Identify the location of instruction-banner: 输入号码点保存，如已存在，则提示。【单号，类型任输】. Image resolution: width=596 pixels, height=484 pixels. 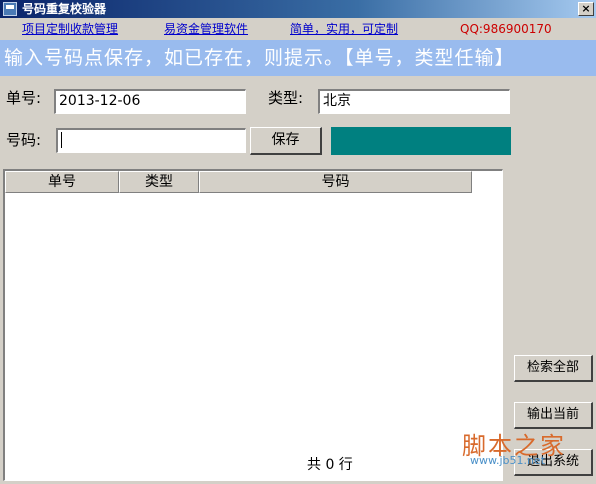
(298, 58).